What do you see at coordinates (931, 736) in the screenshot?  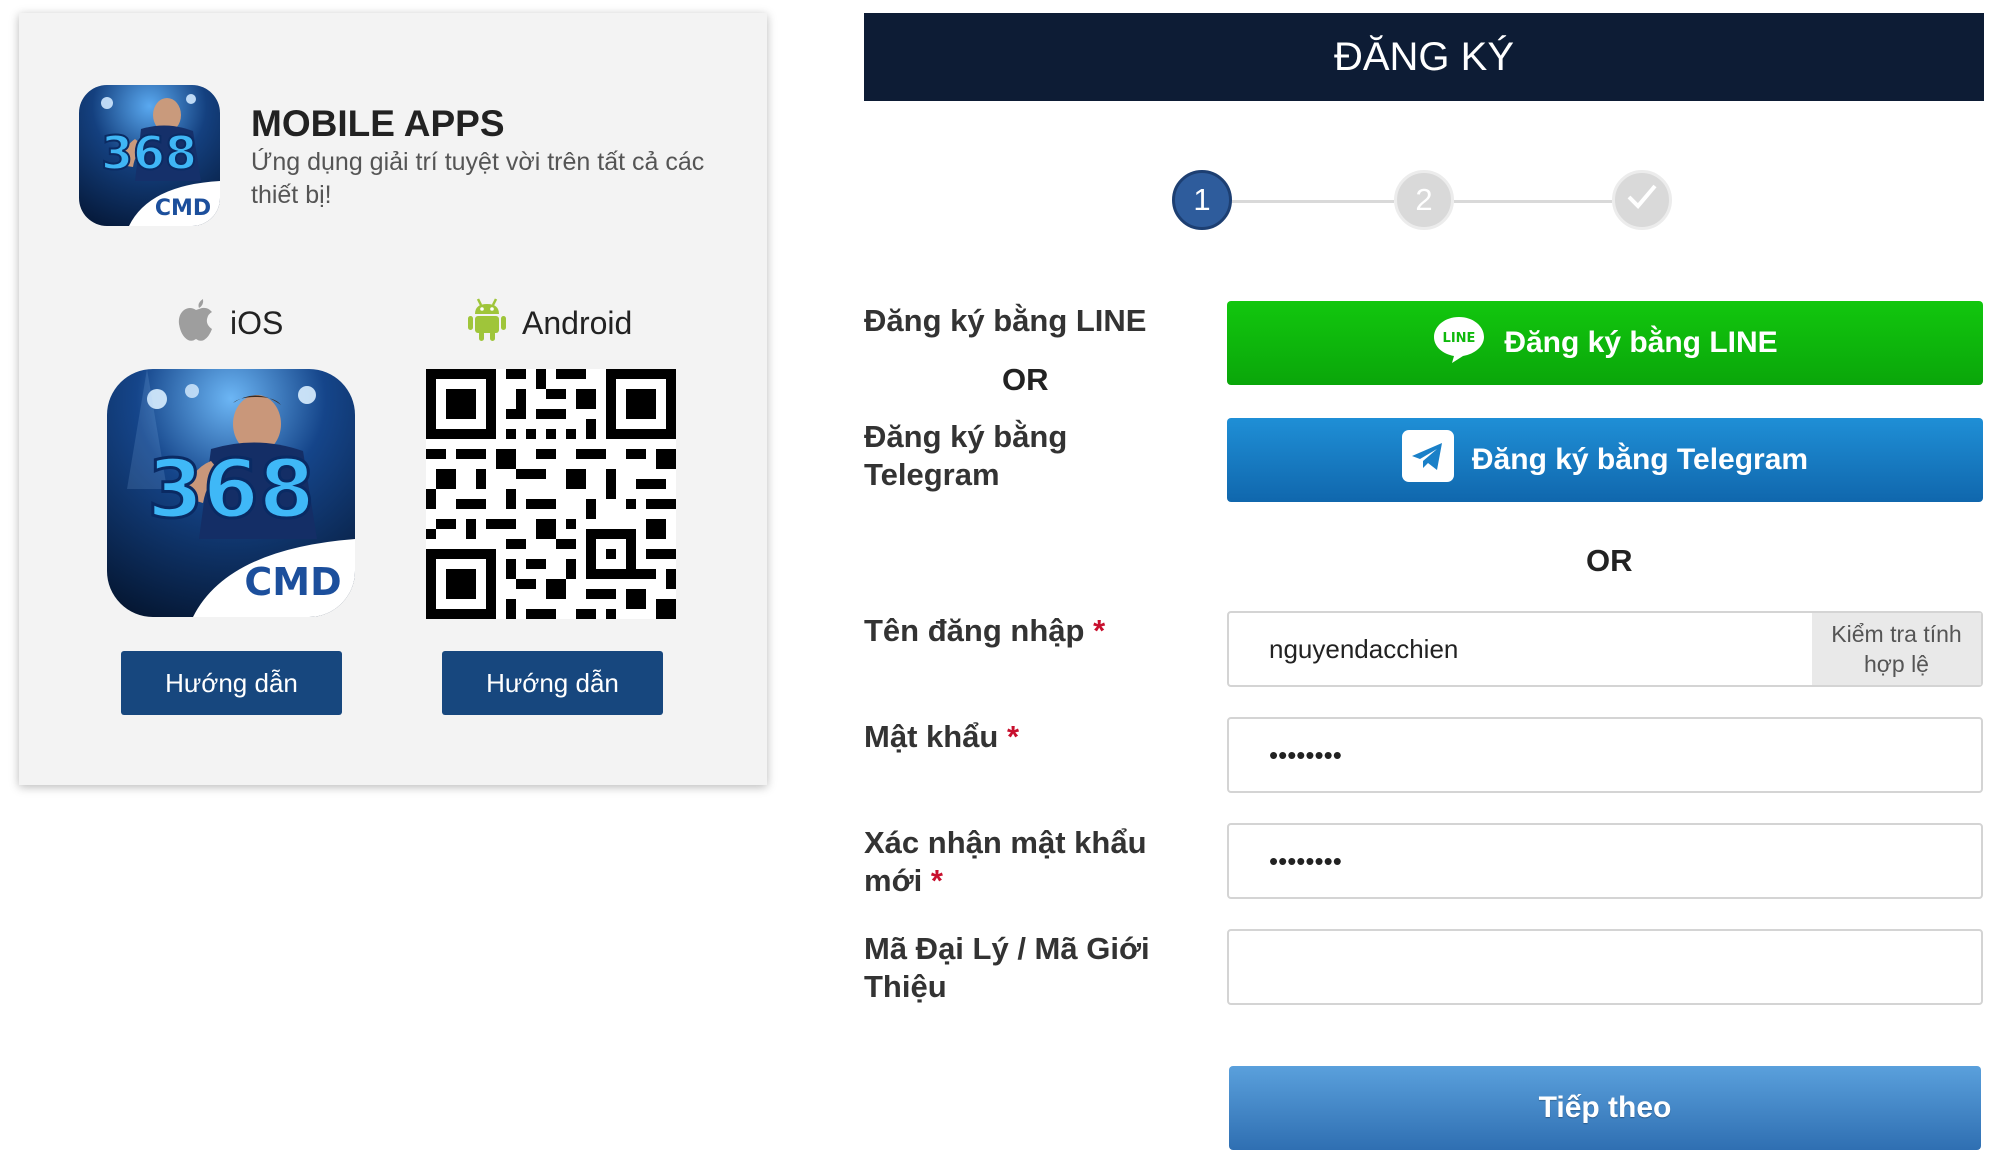 I see `password-label-text: Mật khẩu` at bounding box center [931, 736].